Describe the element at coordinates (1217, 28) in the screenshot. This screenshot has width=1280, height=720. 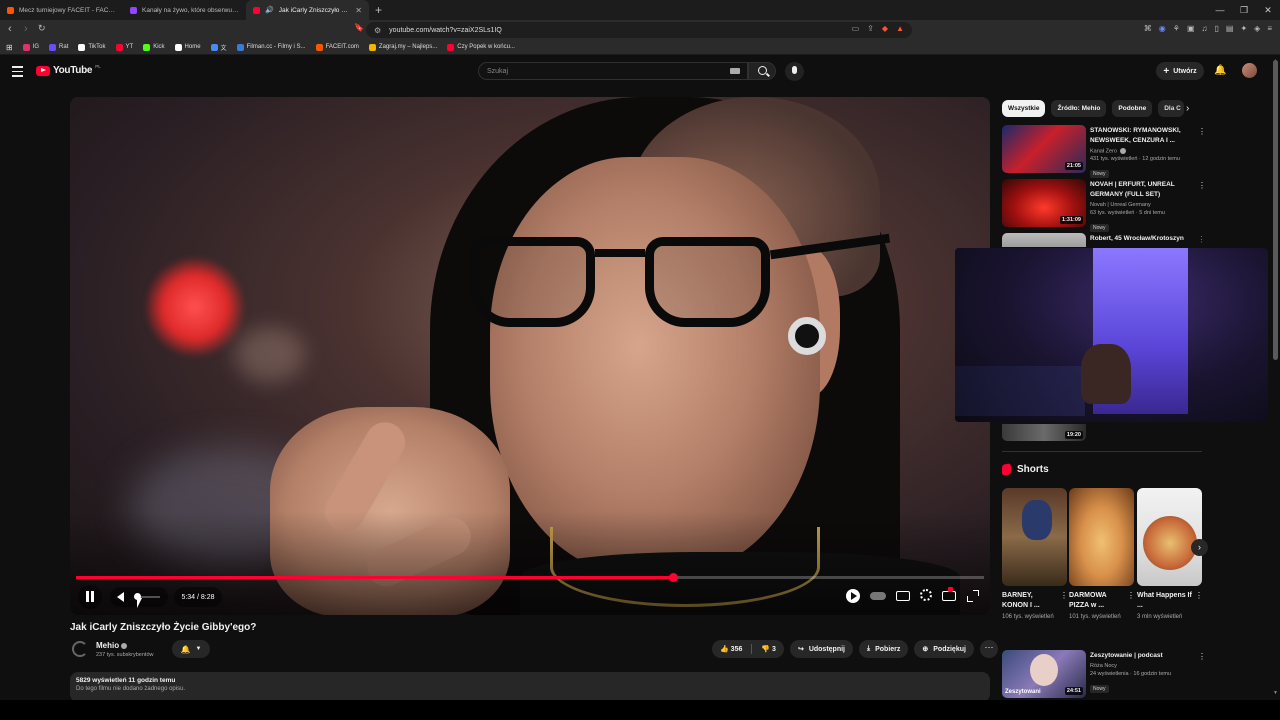
I see `sidebar-icon: ▯` at that location.